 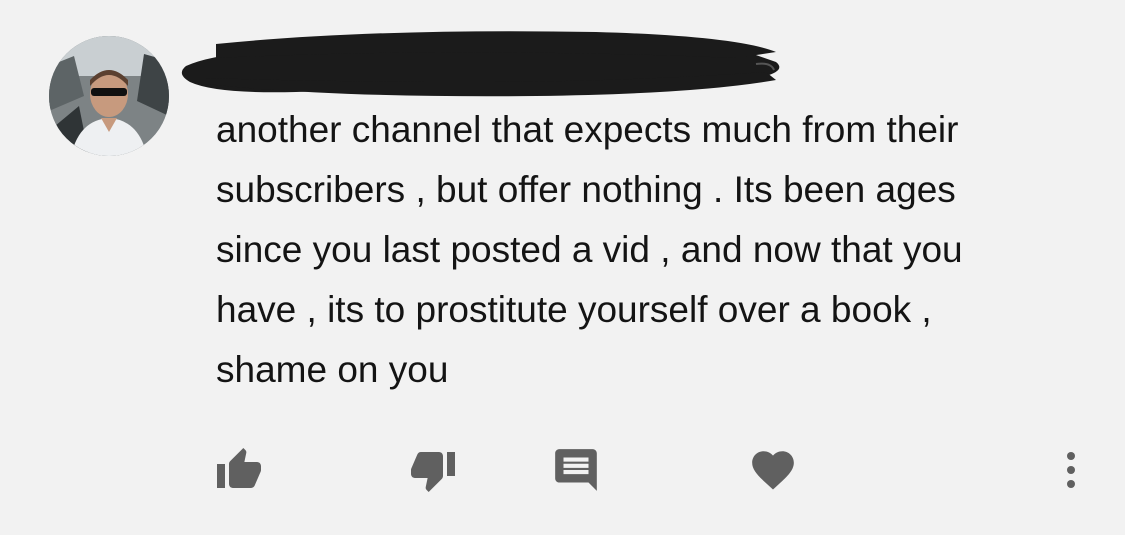 I want to click on dislike-button, so click(x=433, y=470).